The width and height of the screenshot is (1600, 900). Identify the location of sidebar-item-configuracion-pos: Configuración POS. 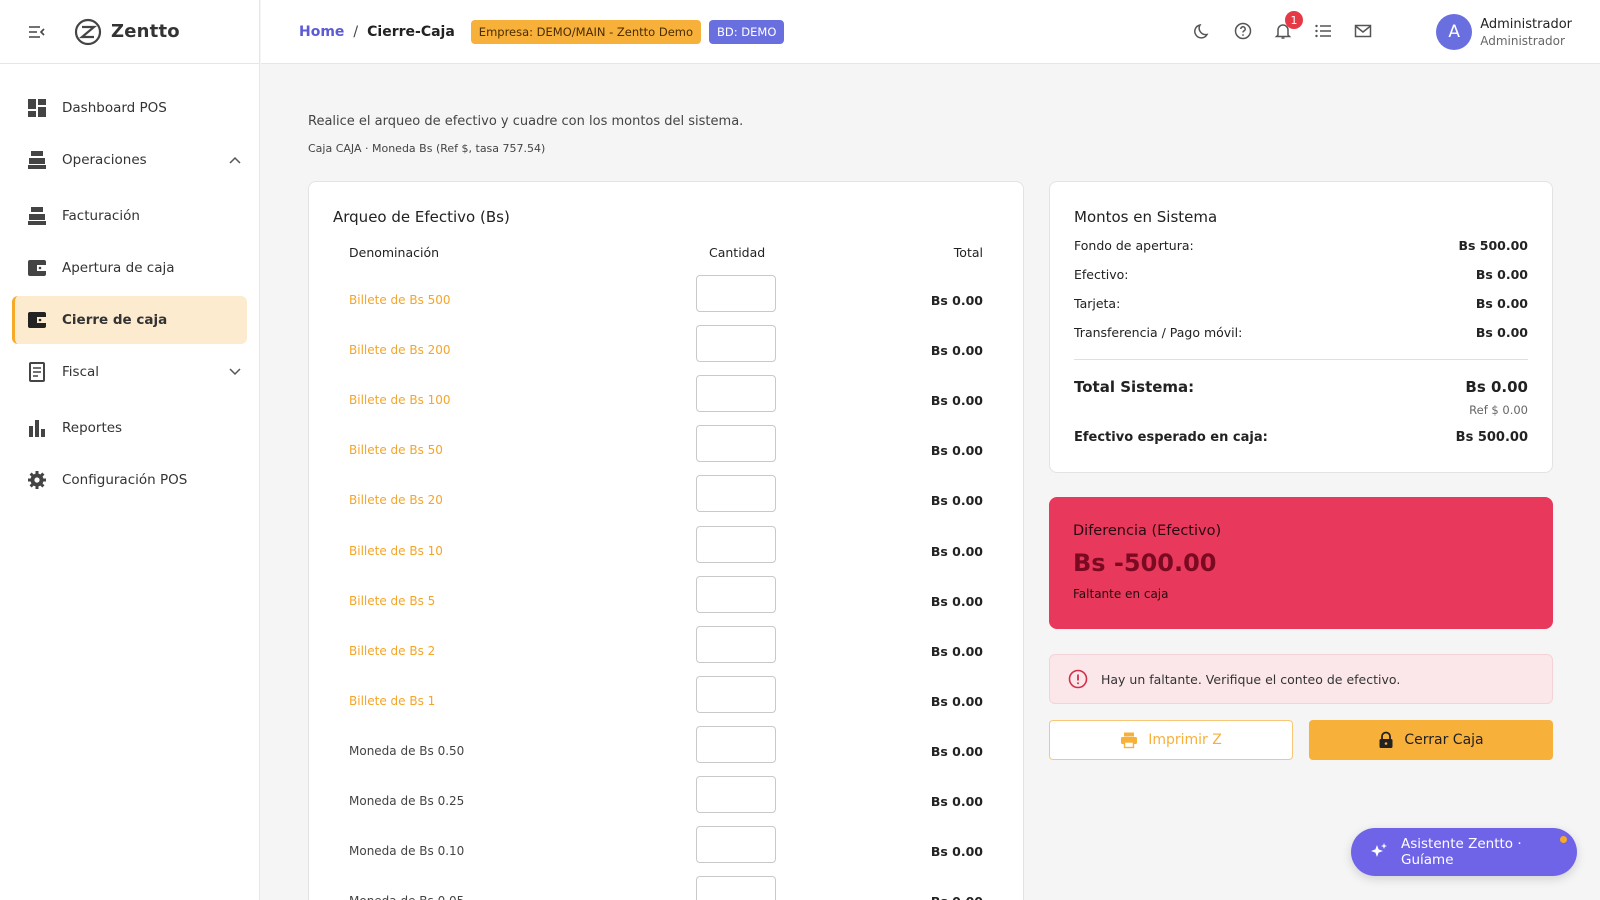
(129, 480).